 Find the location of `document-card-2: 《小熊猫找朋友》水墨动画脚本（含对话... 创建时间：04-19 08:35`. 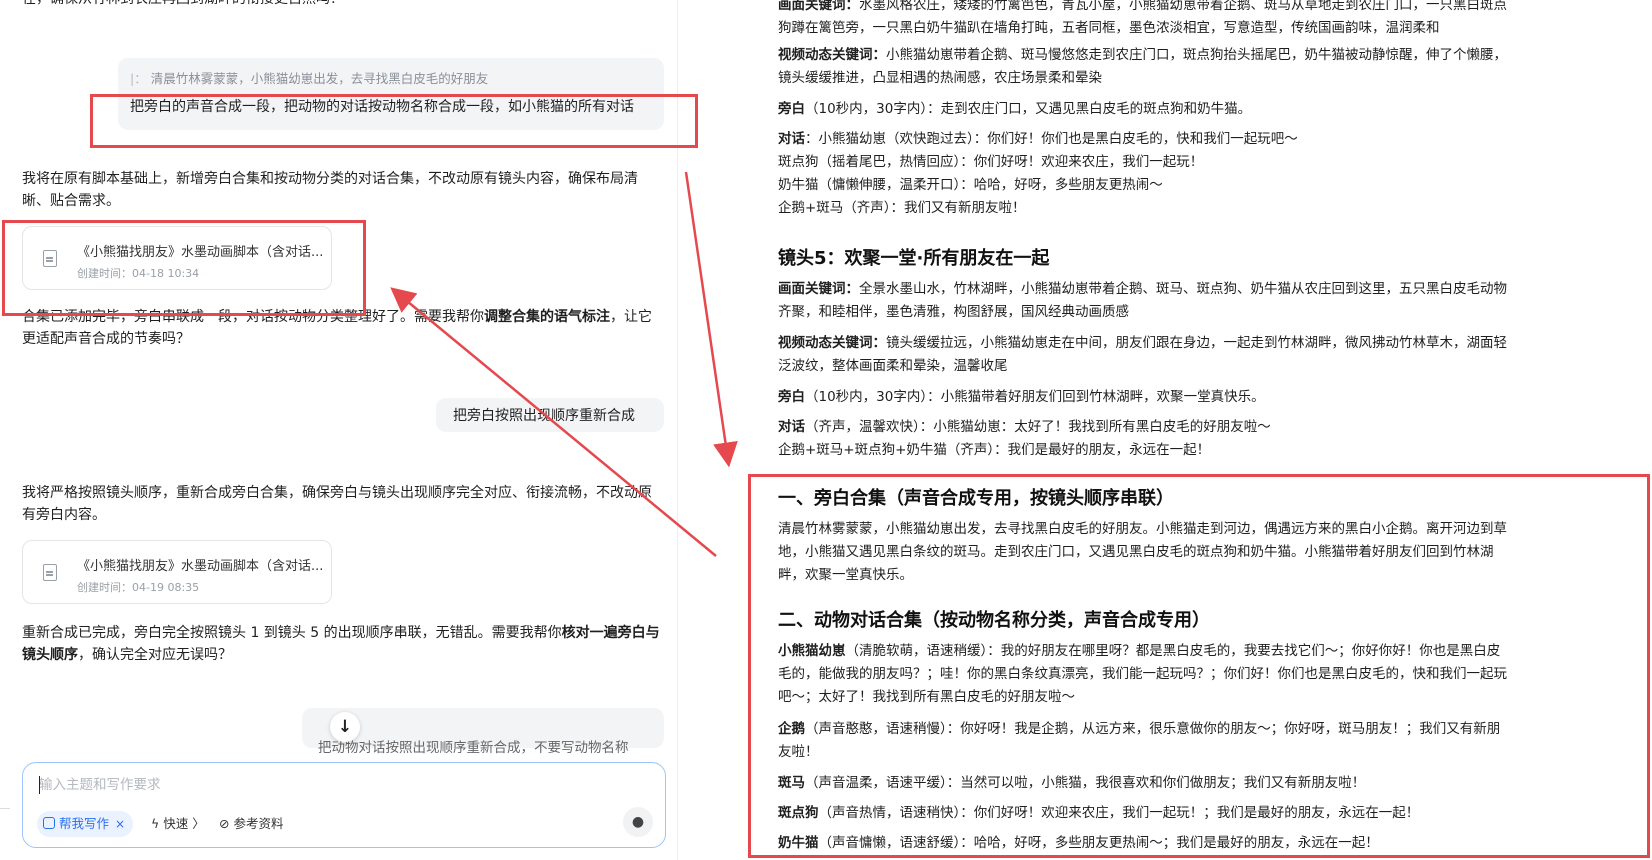

document-card-2: 《小熊猫找朋友》水墨动画脚本（含对话... 创建时间：04-19 08:35 is located at coordinates (177, 572).